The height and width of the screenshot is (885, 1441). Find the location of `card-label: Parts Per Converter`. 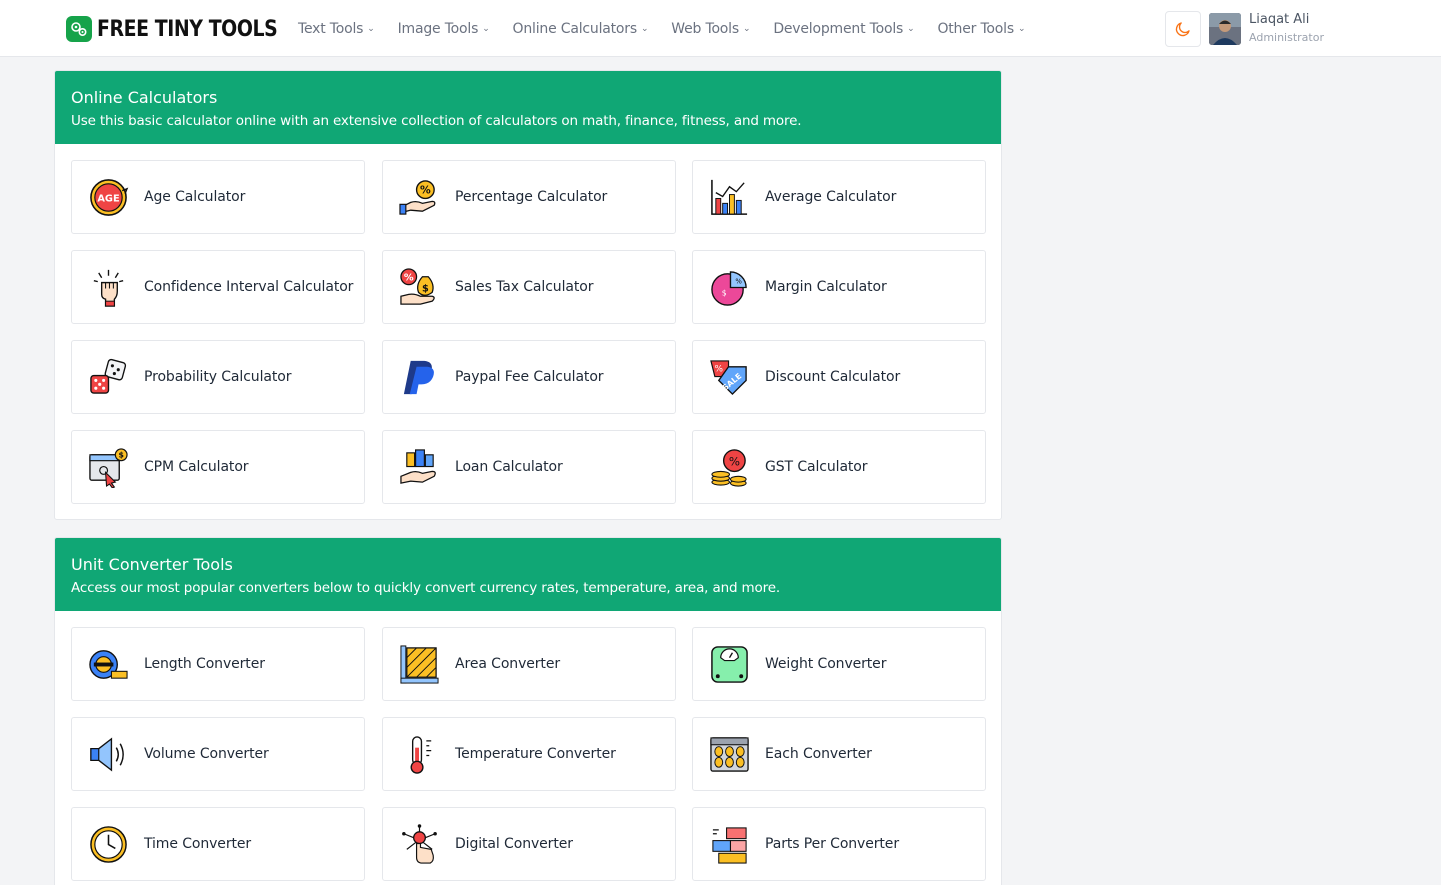

card-label: Parts Per Converter is located at coordinates (832, 844).